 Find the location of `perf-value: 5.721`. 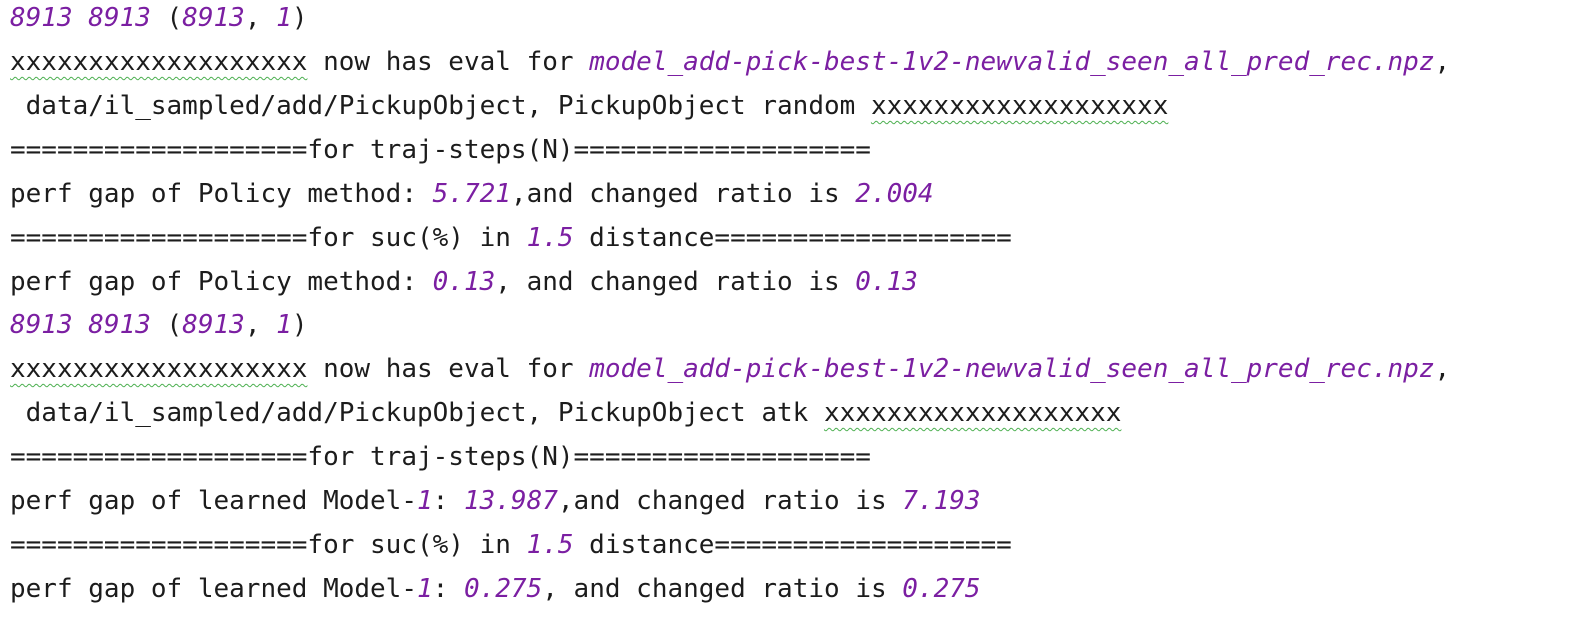

perf-value: 5.721 is located at coordinates (471, 194).